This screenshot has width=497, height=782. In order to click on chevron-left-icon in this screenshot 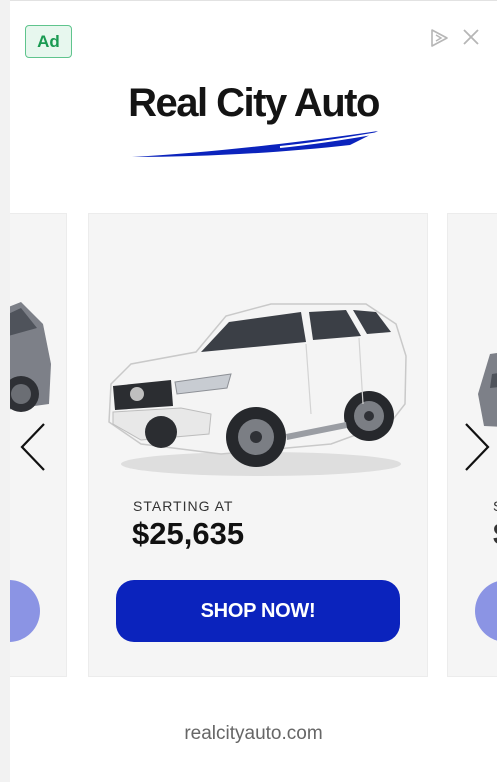, I will do `click(32, 447)`.